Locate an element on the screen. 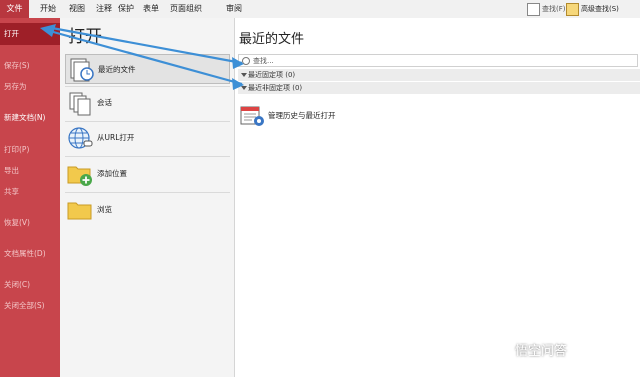 Image resolution: width=640 pixels, height=377 pixels. advanced-find-label: 高级查找(S) is located at coordinates (600, 9).